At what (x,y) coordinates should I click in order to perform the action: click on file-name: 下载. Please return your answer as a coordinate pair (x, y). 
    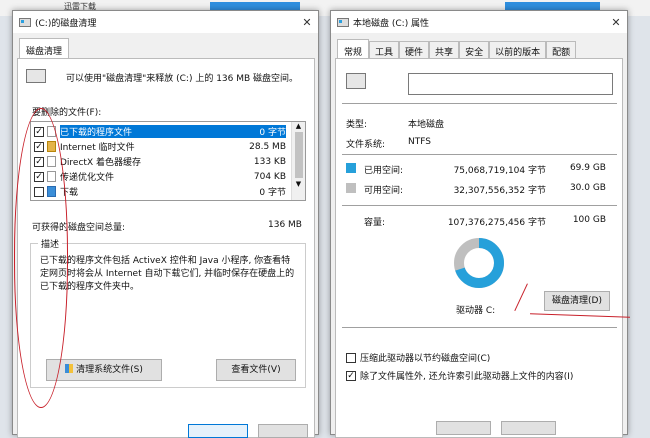
    Looking at the image, I should click on (69, 193).